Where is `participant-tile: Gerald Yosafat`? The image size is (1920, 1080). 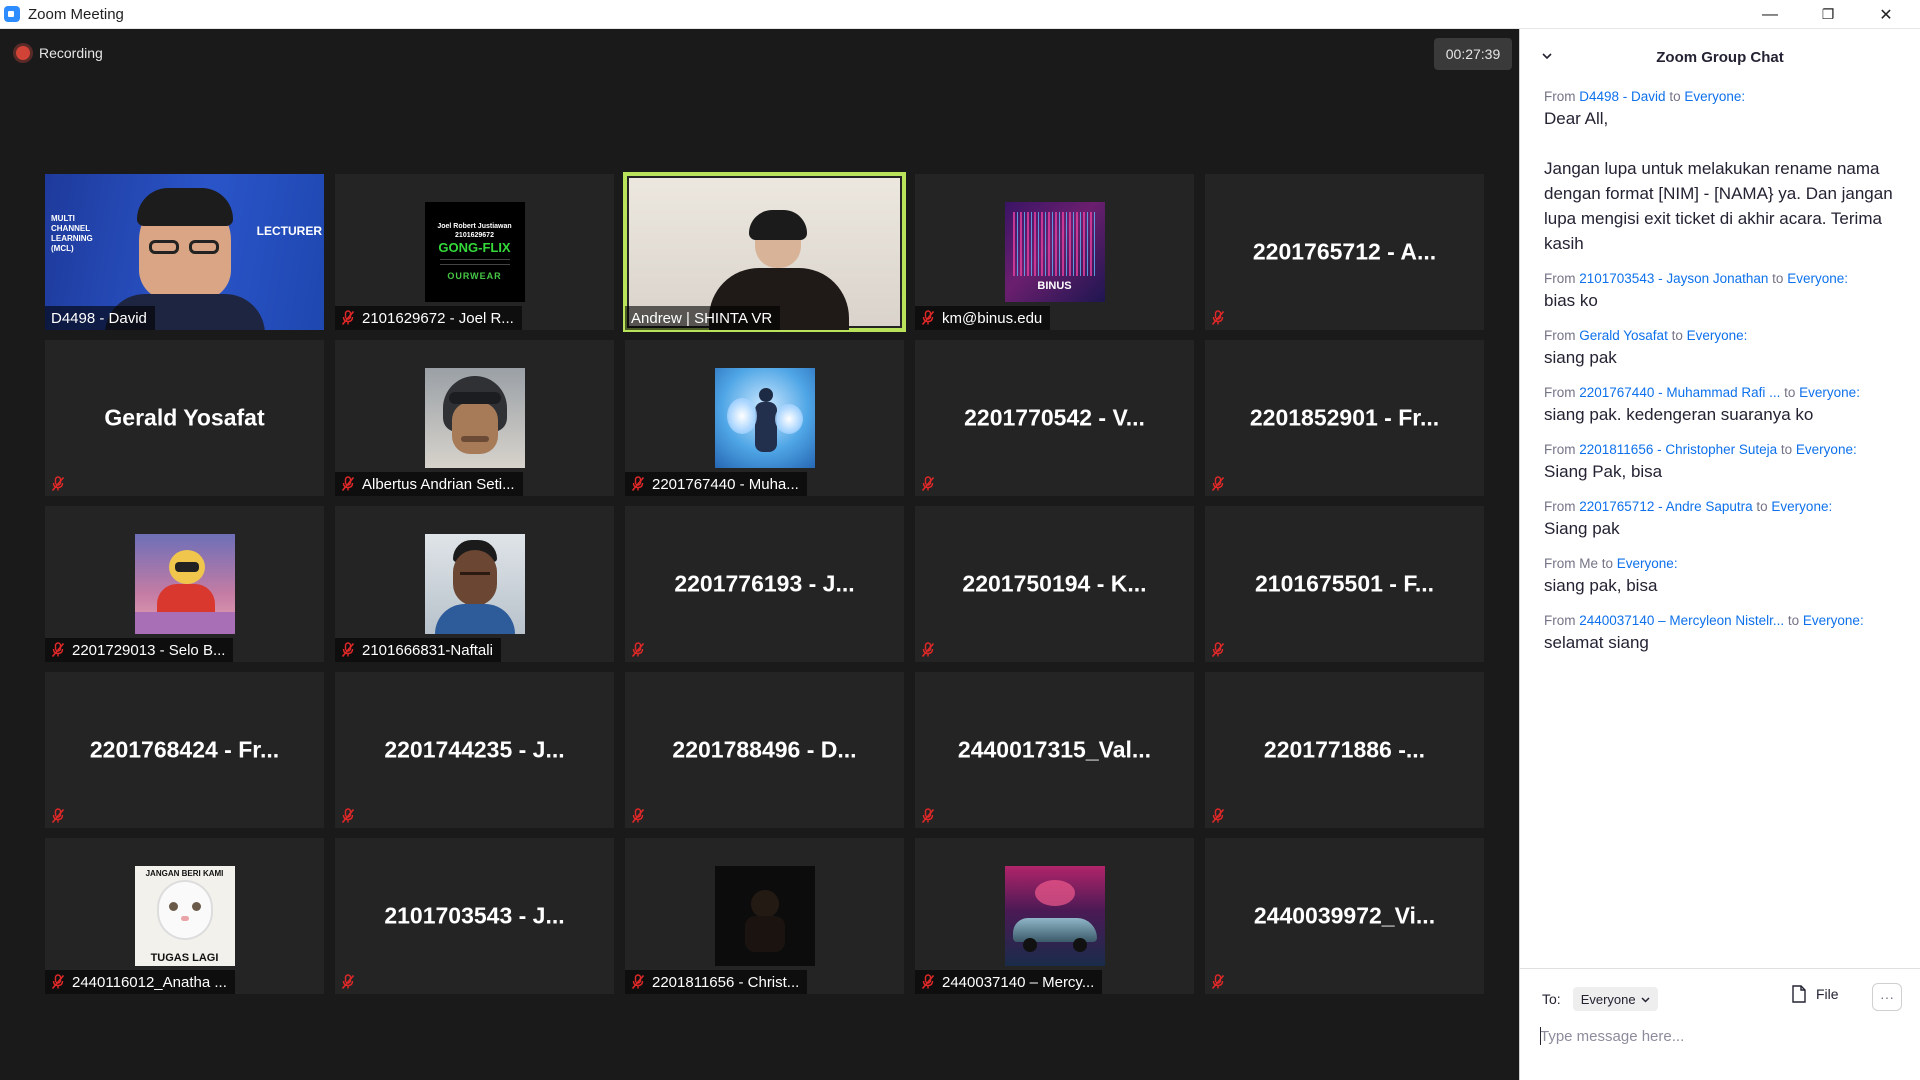
participant-tile: Gerald Yosafat is located at coordinates (184, 418).